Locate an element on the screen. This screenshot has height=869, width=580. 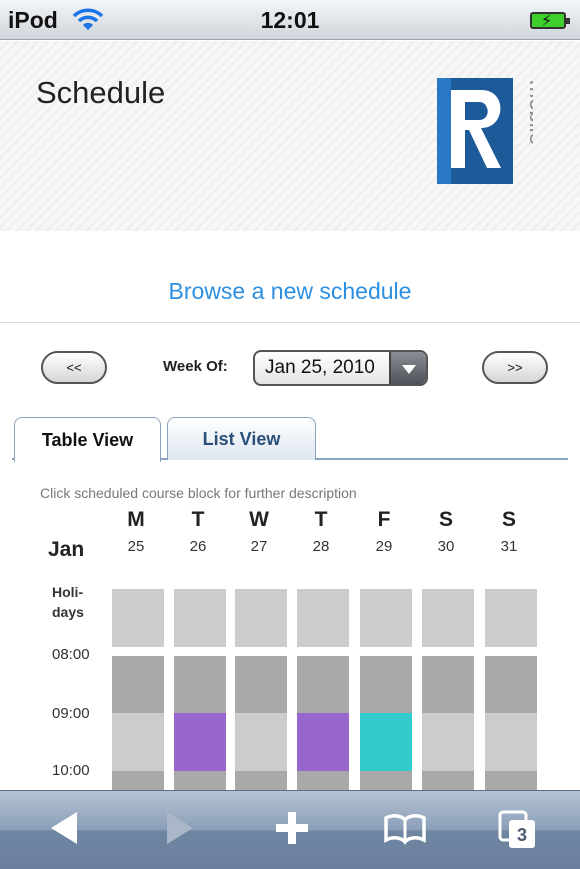
r-mobile-logo: mobile is located at coordinates (485, 131).